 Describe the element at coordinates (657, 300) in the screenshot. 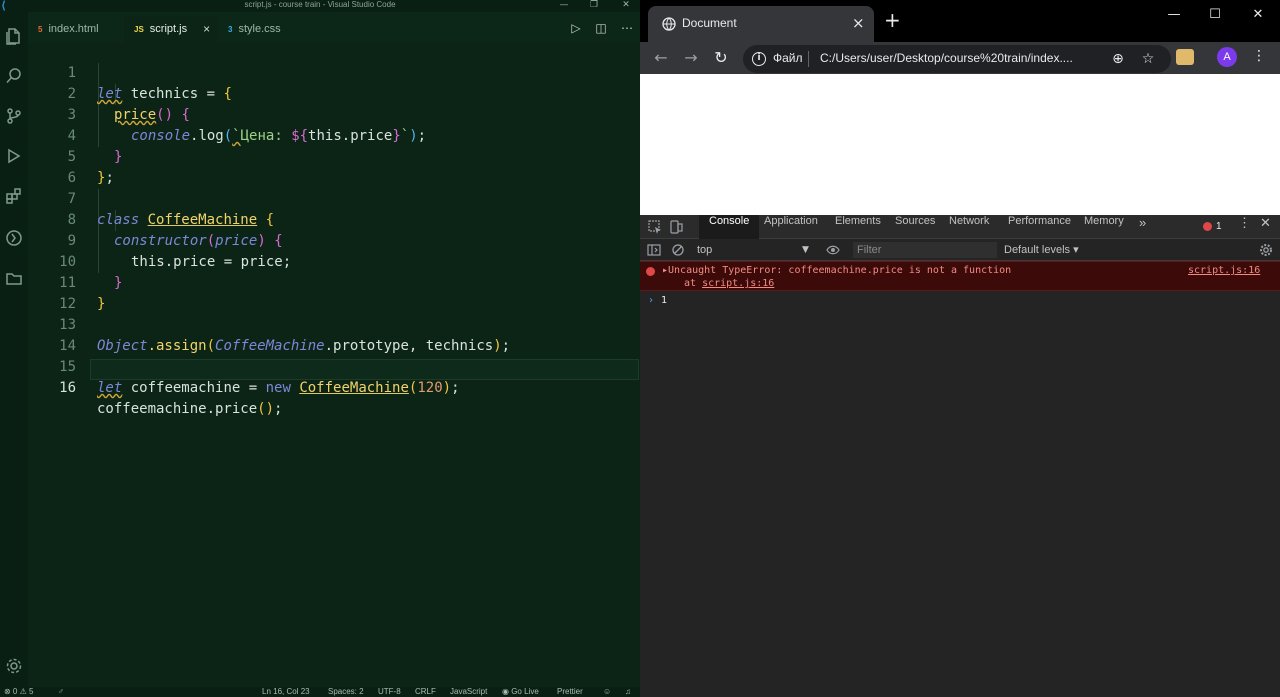

I see `console-prompt: › 1` at that location.